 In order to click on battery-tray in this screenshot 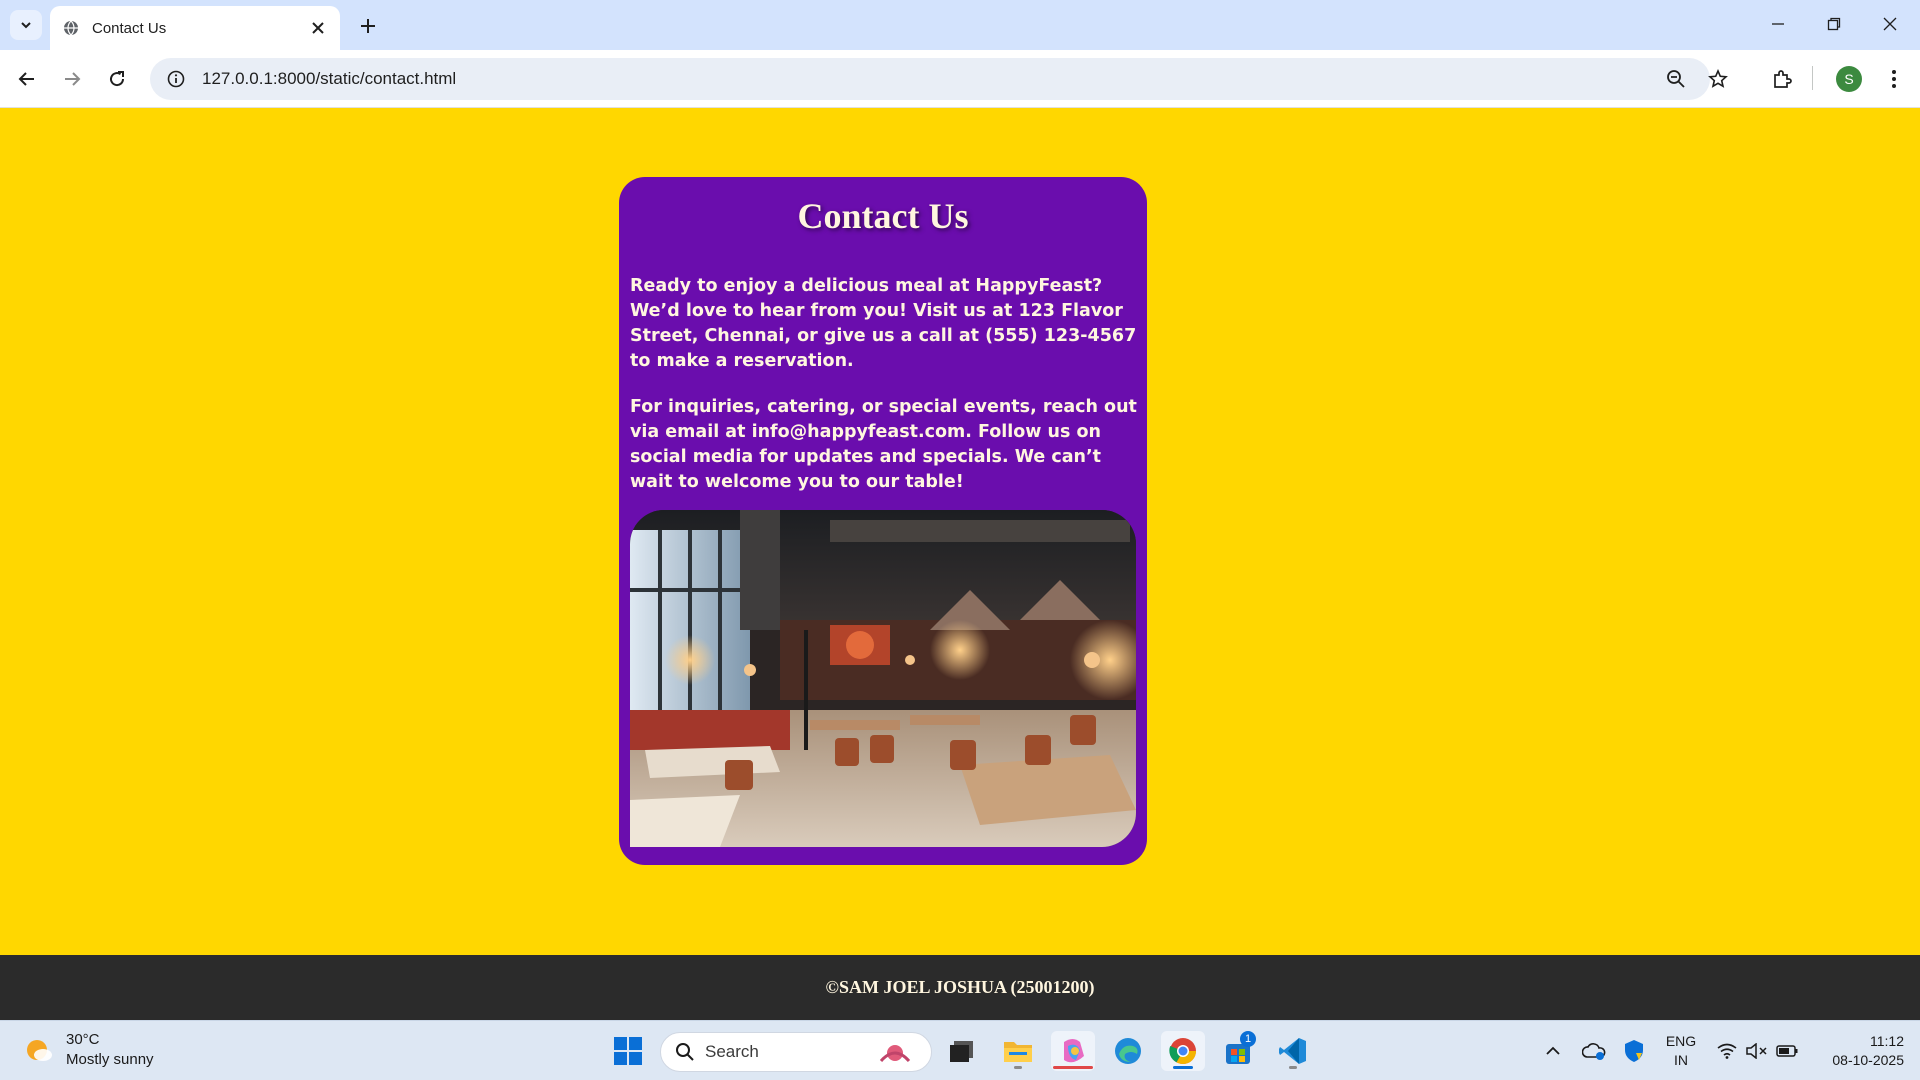, I will do `click(1787, 1050)`.